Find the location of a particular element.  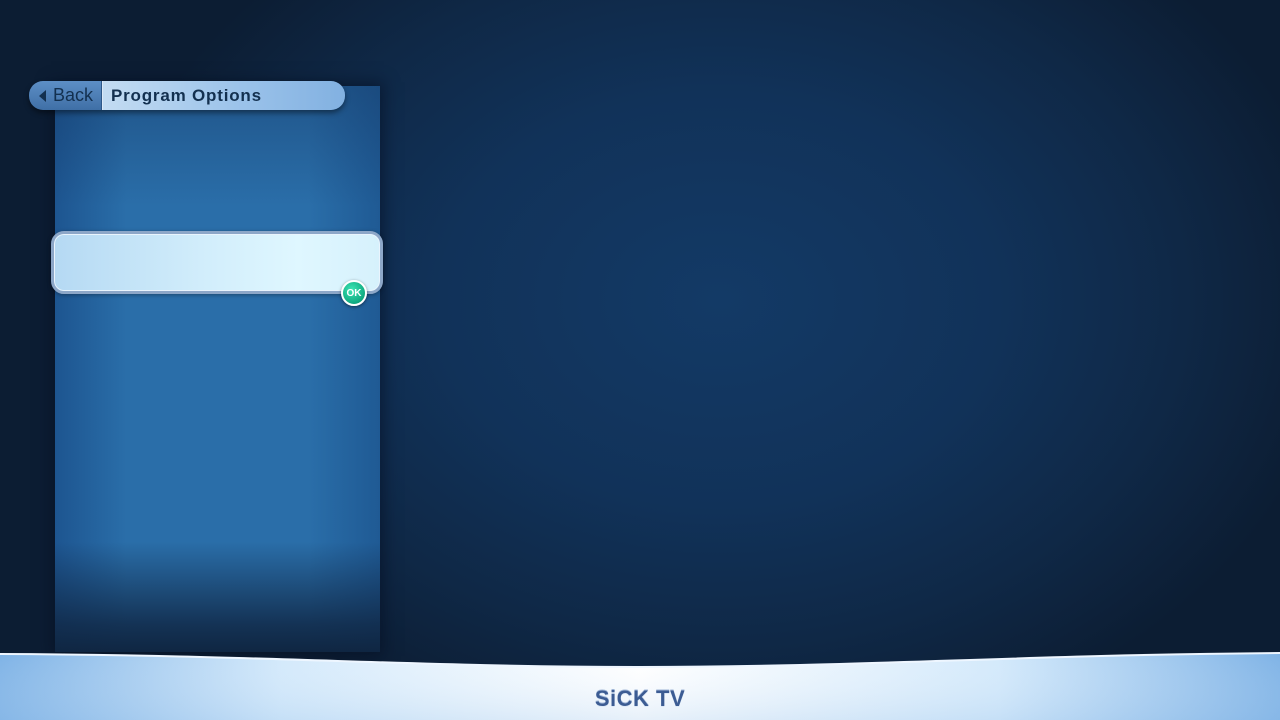

page-title-area: Program Options is located at coordinates (223, 95).